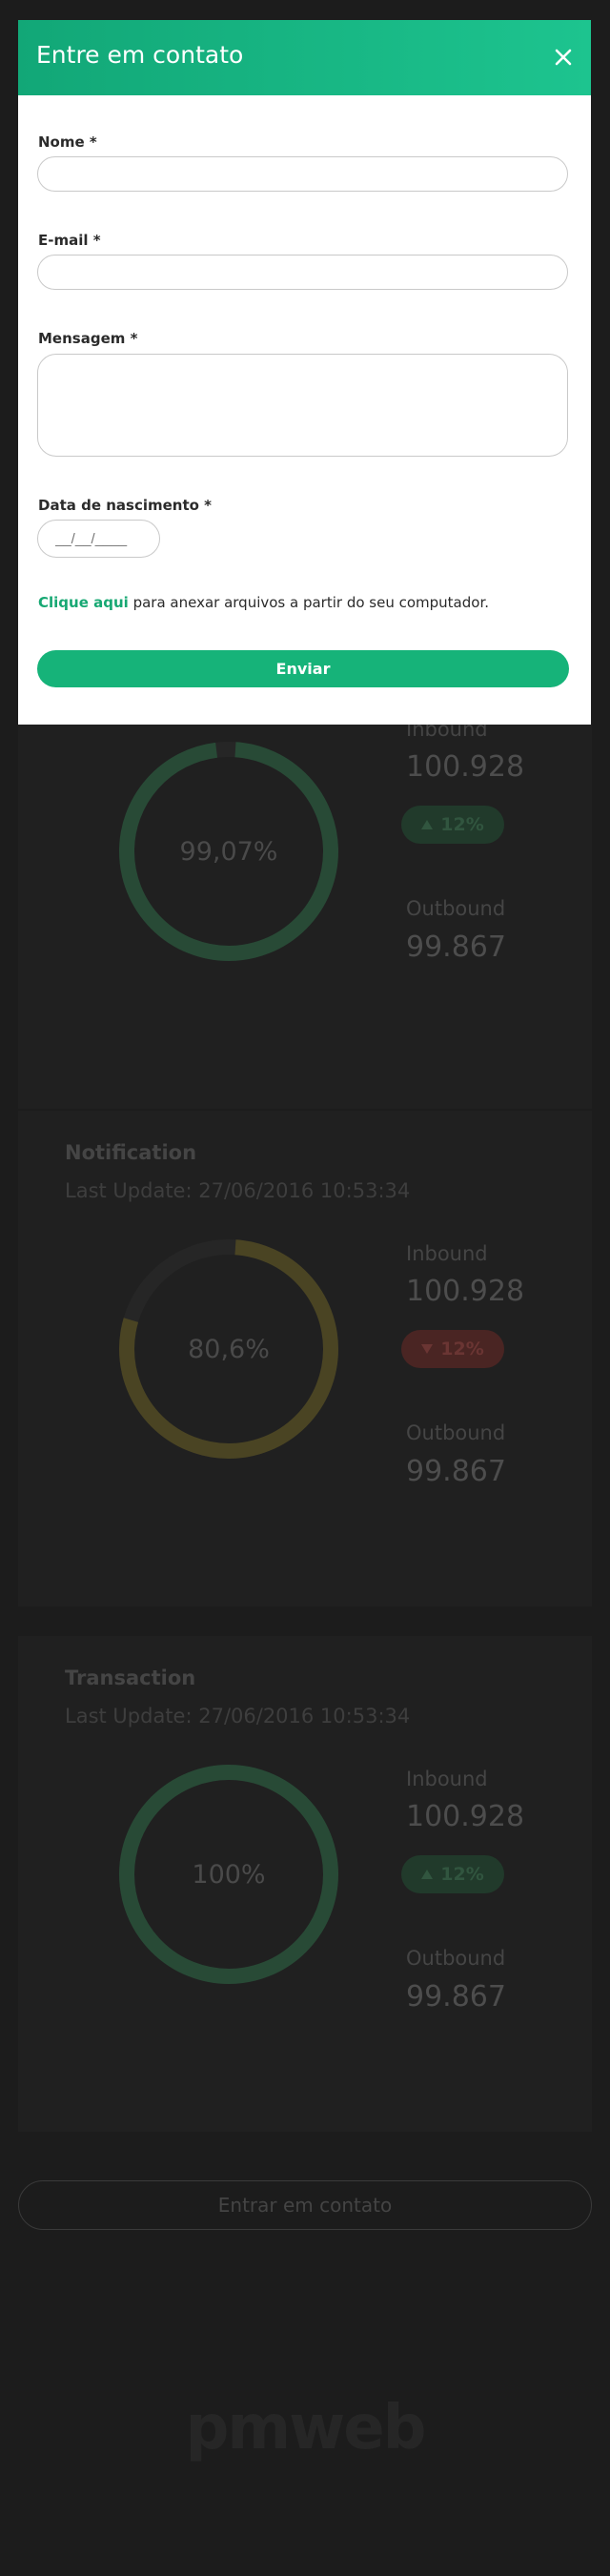  Describe the element at coordinates (88, 339) in the screenshot. I see `message-label: Mensagem *` at that location.